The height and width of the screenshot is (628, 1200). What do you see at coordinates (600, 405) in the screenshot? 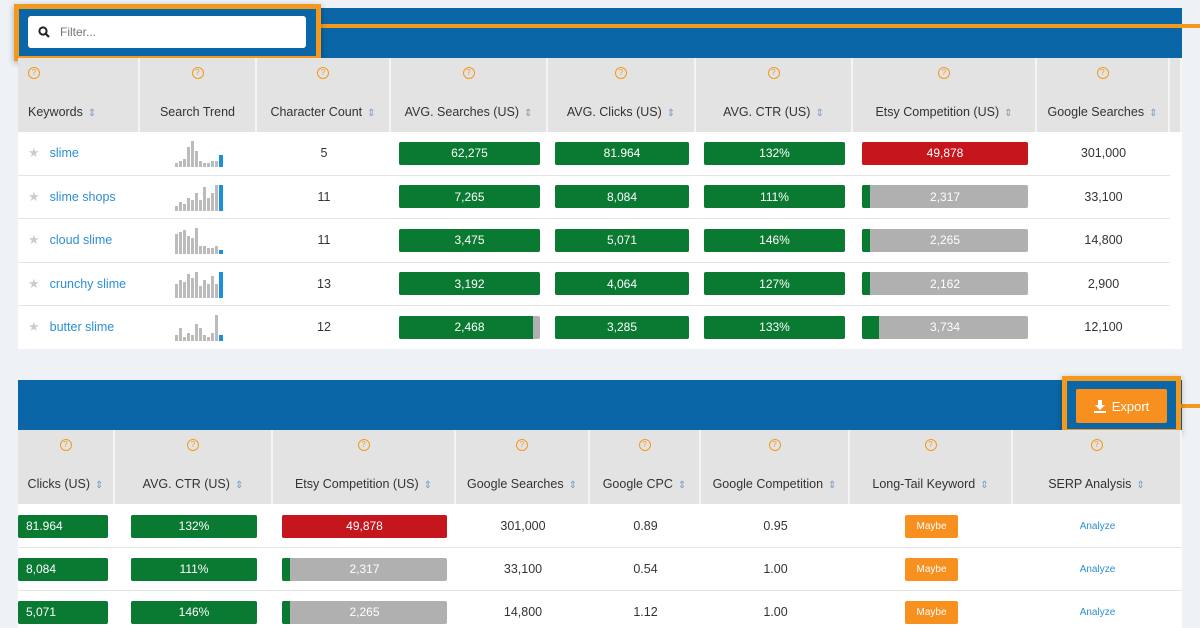
I see `bottom-table-toolbar` at bounding box center [600, 405].